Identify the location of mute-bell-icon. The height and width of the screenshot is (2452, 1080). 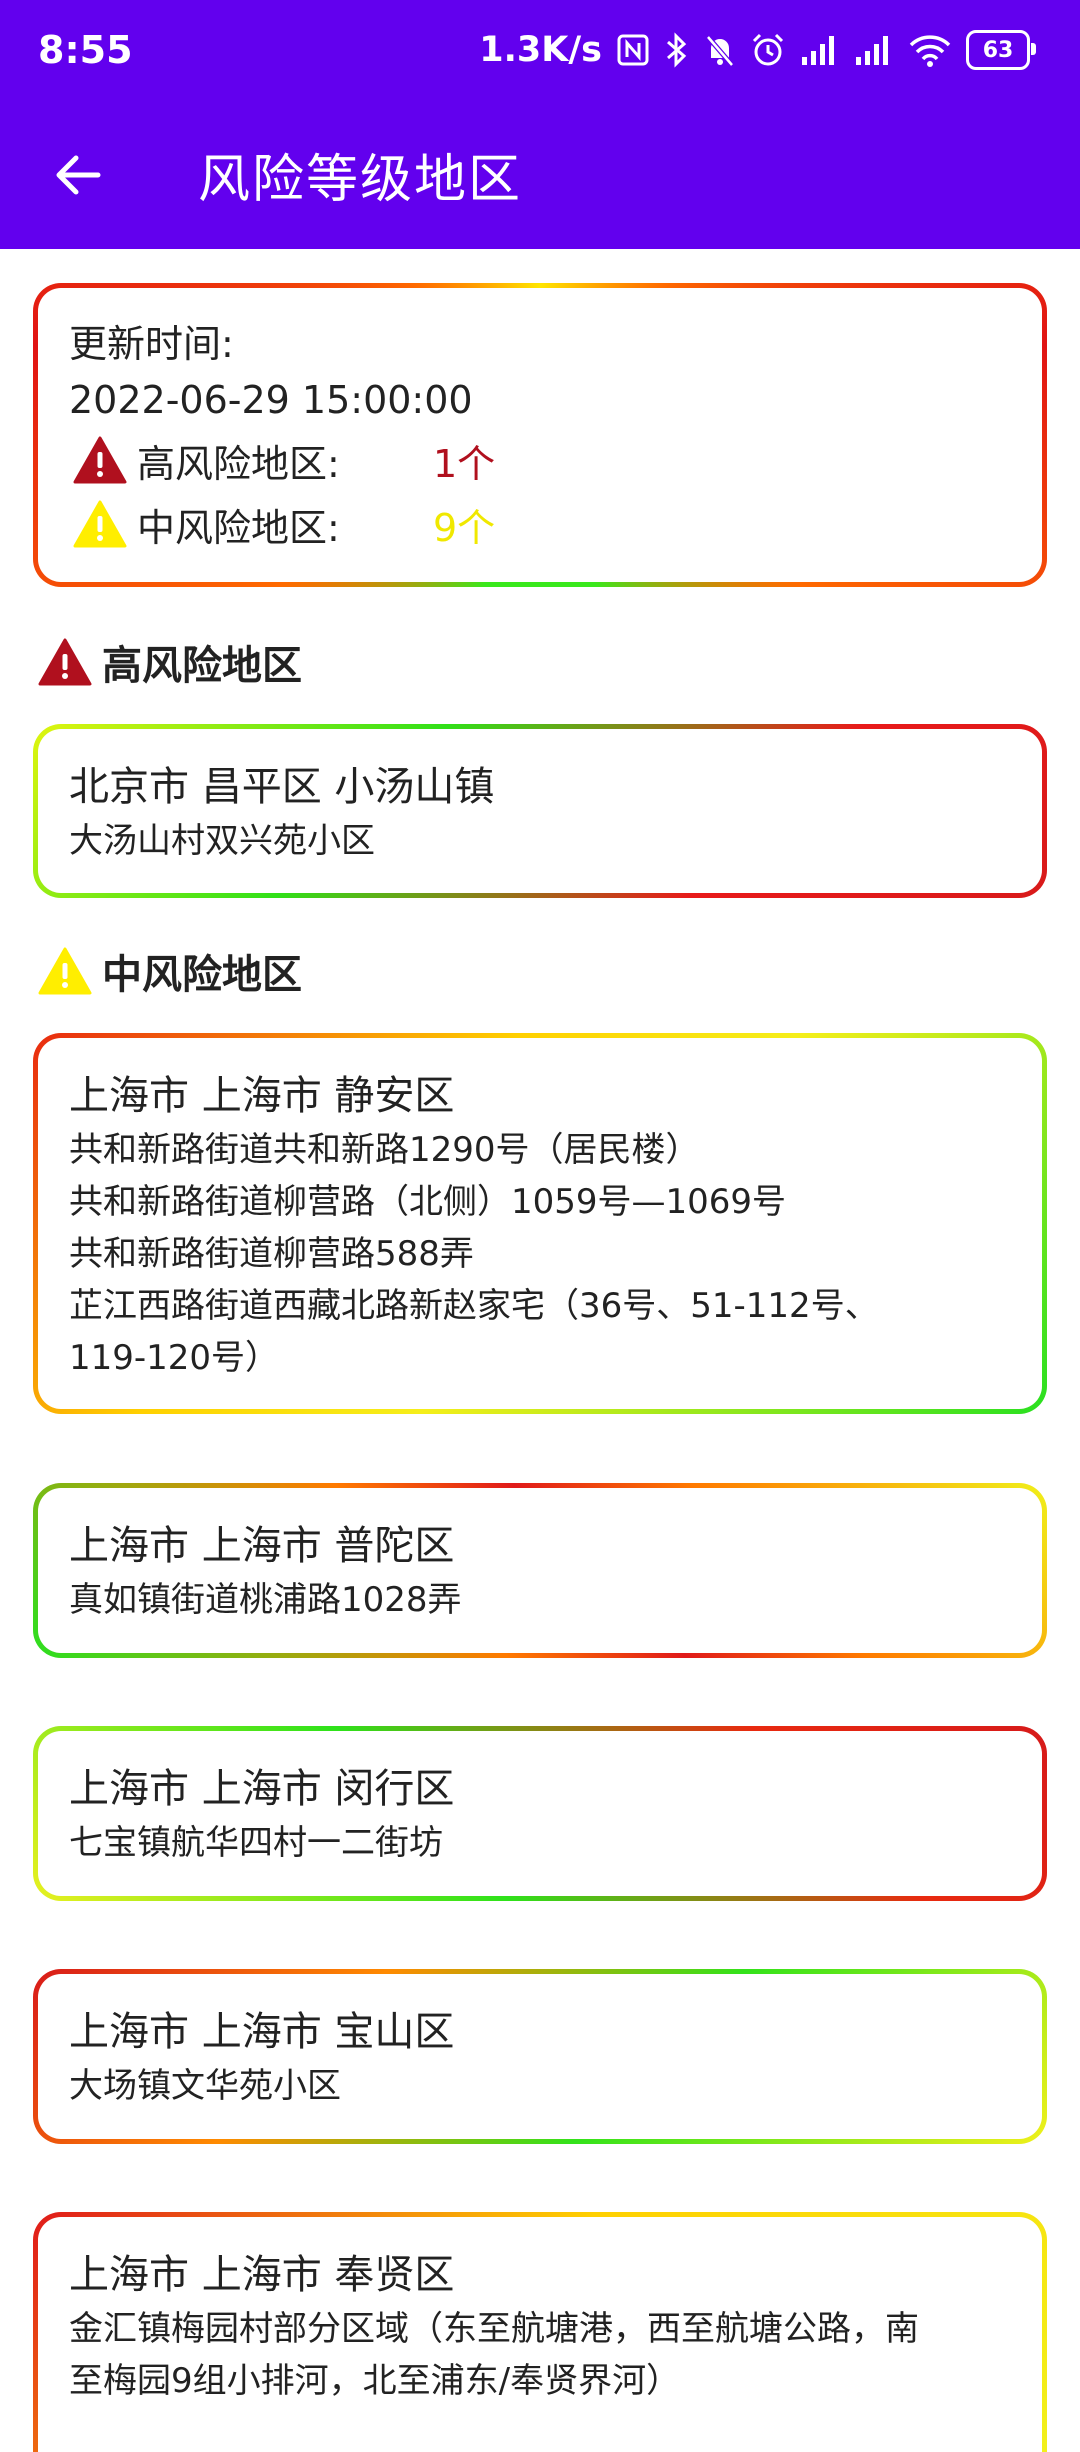
(720, 50).